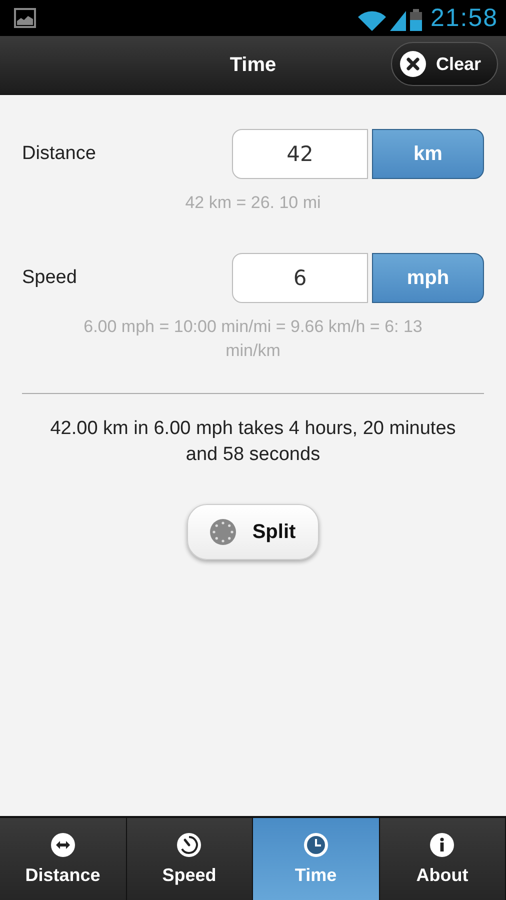 The width and height of the screenshot is (506, 900). What do you see at coordinates (253, 532) in the screenshot?
I see `split-button: Split` at bounding box center [253, 532].